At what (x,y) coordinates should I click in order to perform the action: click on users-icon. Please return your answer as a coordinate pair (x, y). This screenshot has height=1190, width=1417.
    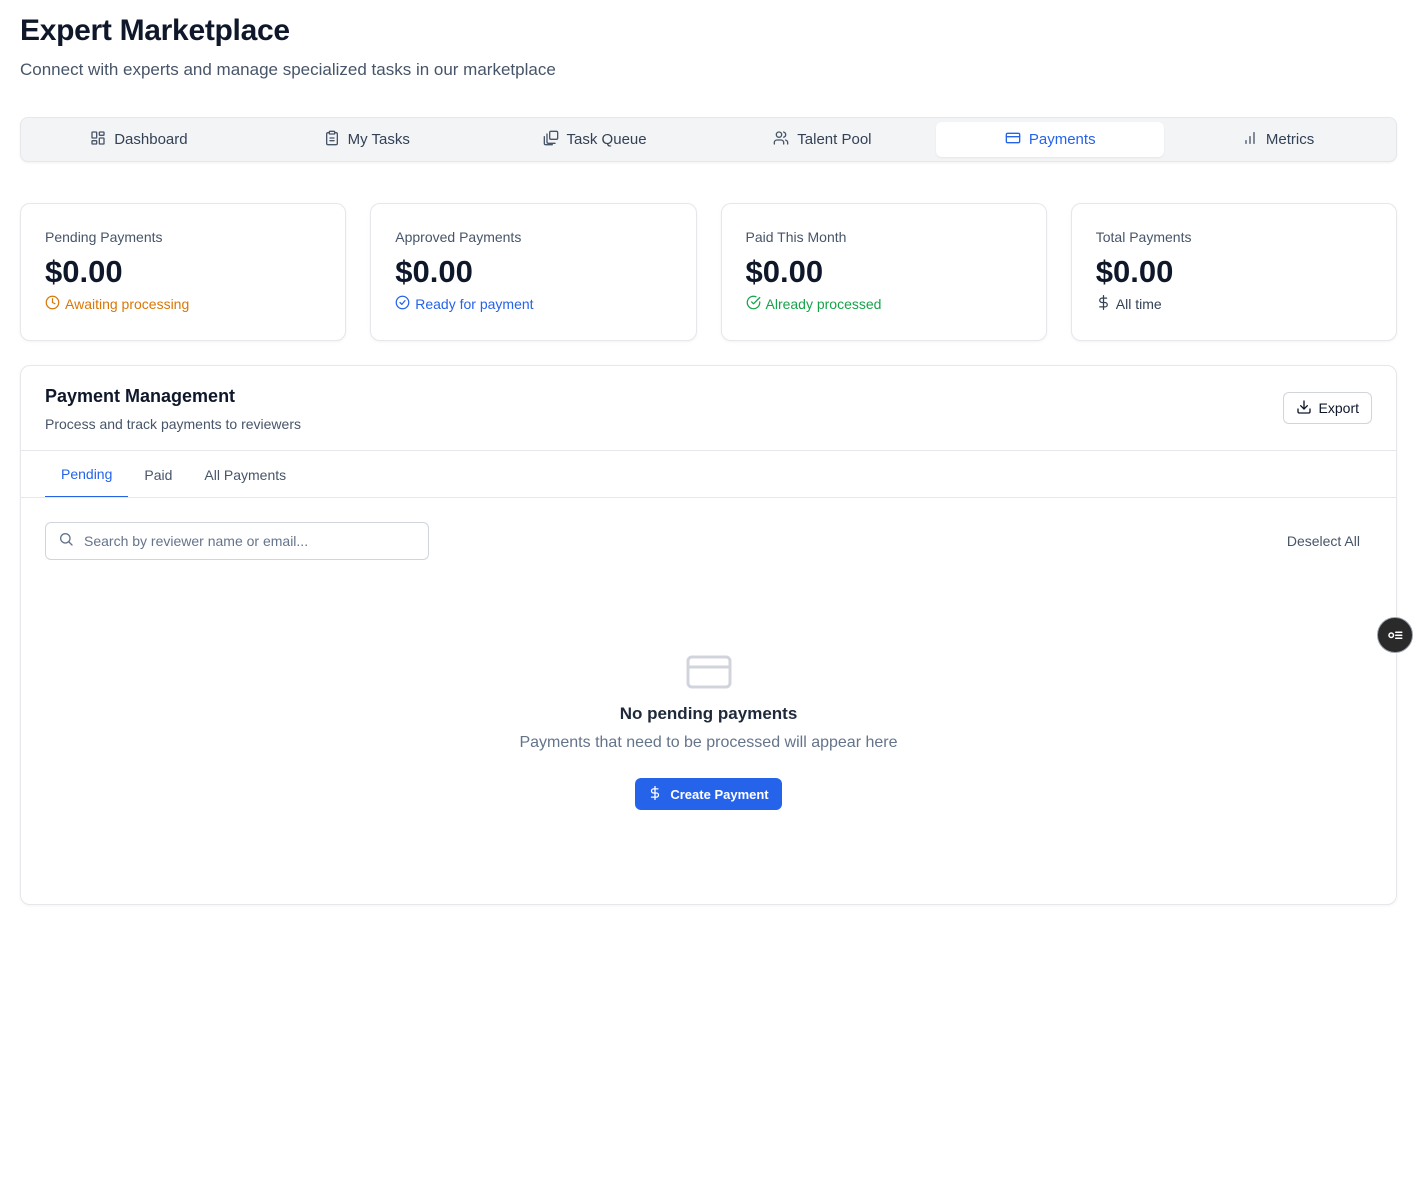
    Looking at the image, I should click on (781, 140).